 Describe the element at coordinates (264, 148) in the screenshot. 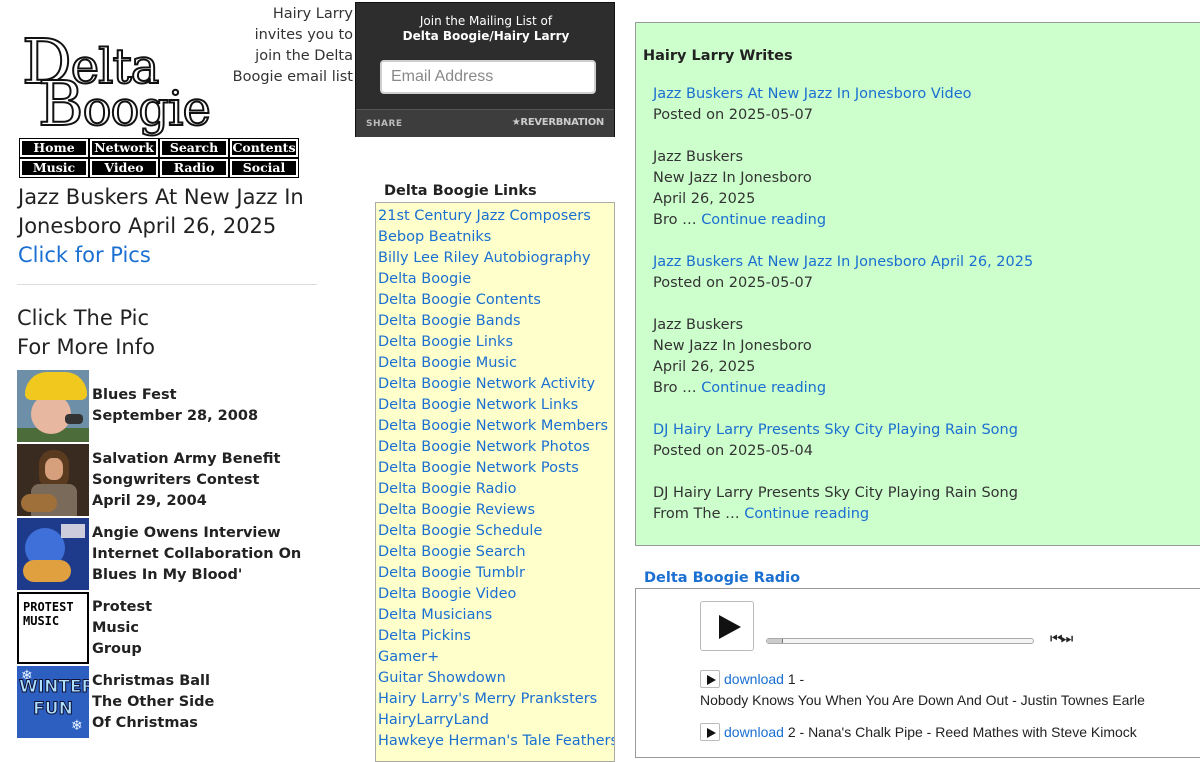

I see `nav-contents: Contents` at that location.